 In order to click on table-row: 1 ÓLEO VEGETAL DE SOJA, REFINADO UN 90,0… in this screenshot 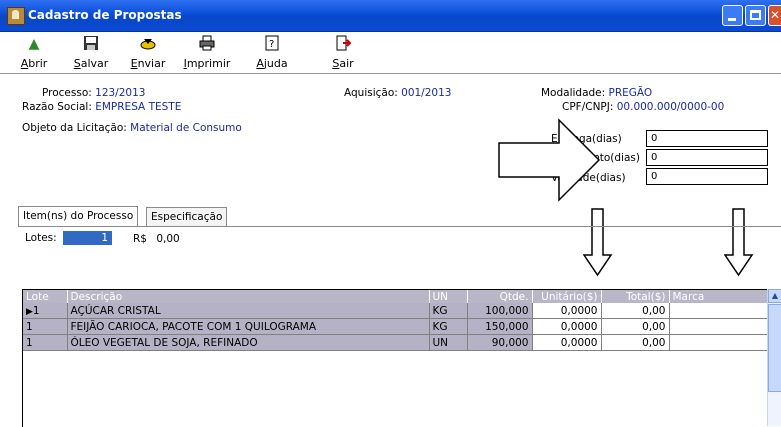, I will do `click(396, 342)`.